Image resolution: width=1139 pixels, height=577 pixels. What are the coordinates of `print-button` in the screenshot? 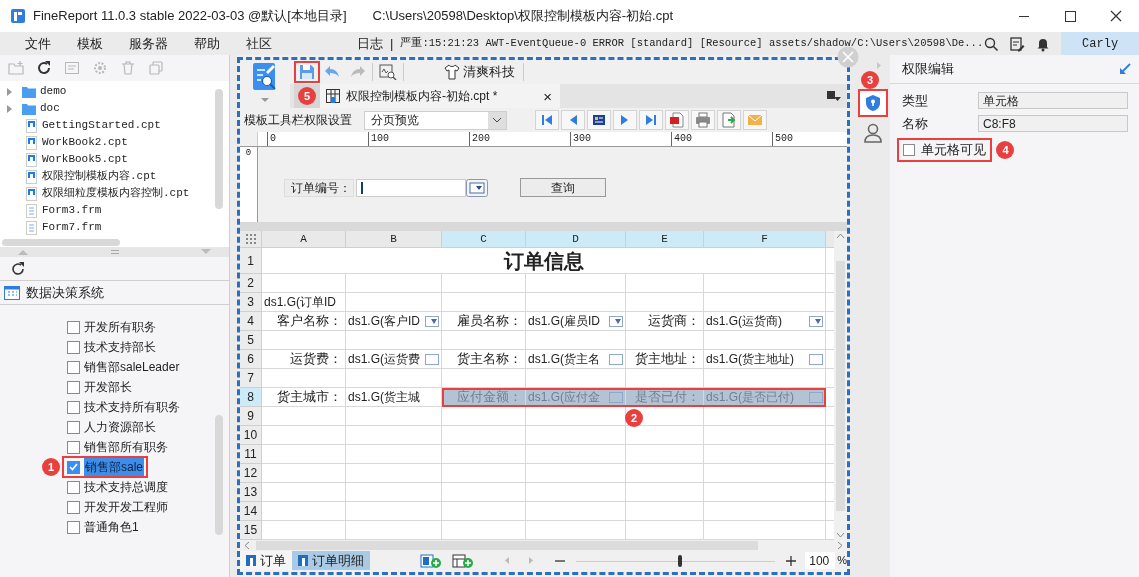 It's located at (703, 120).